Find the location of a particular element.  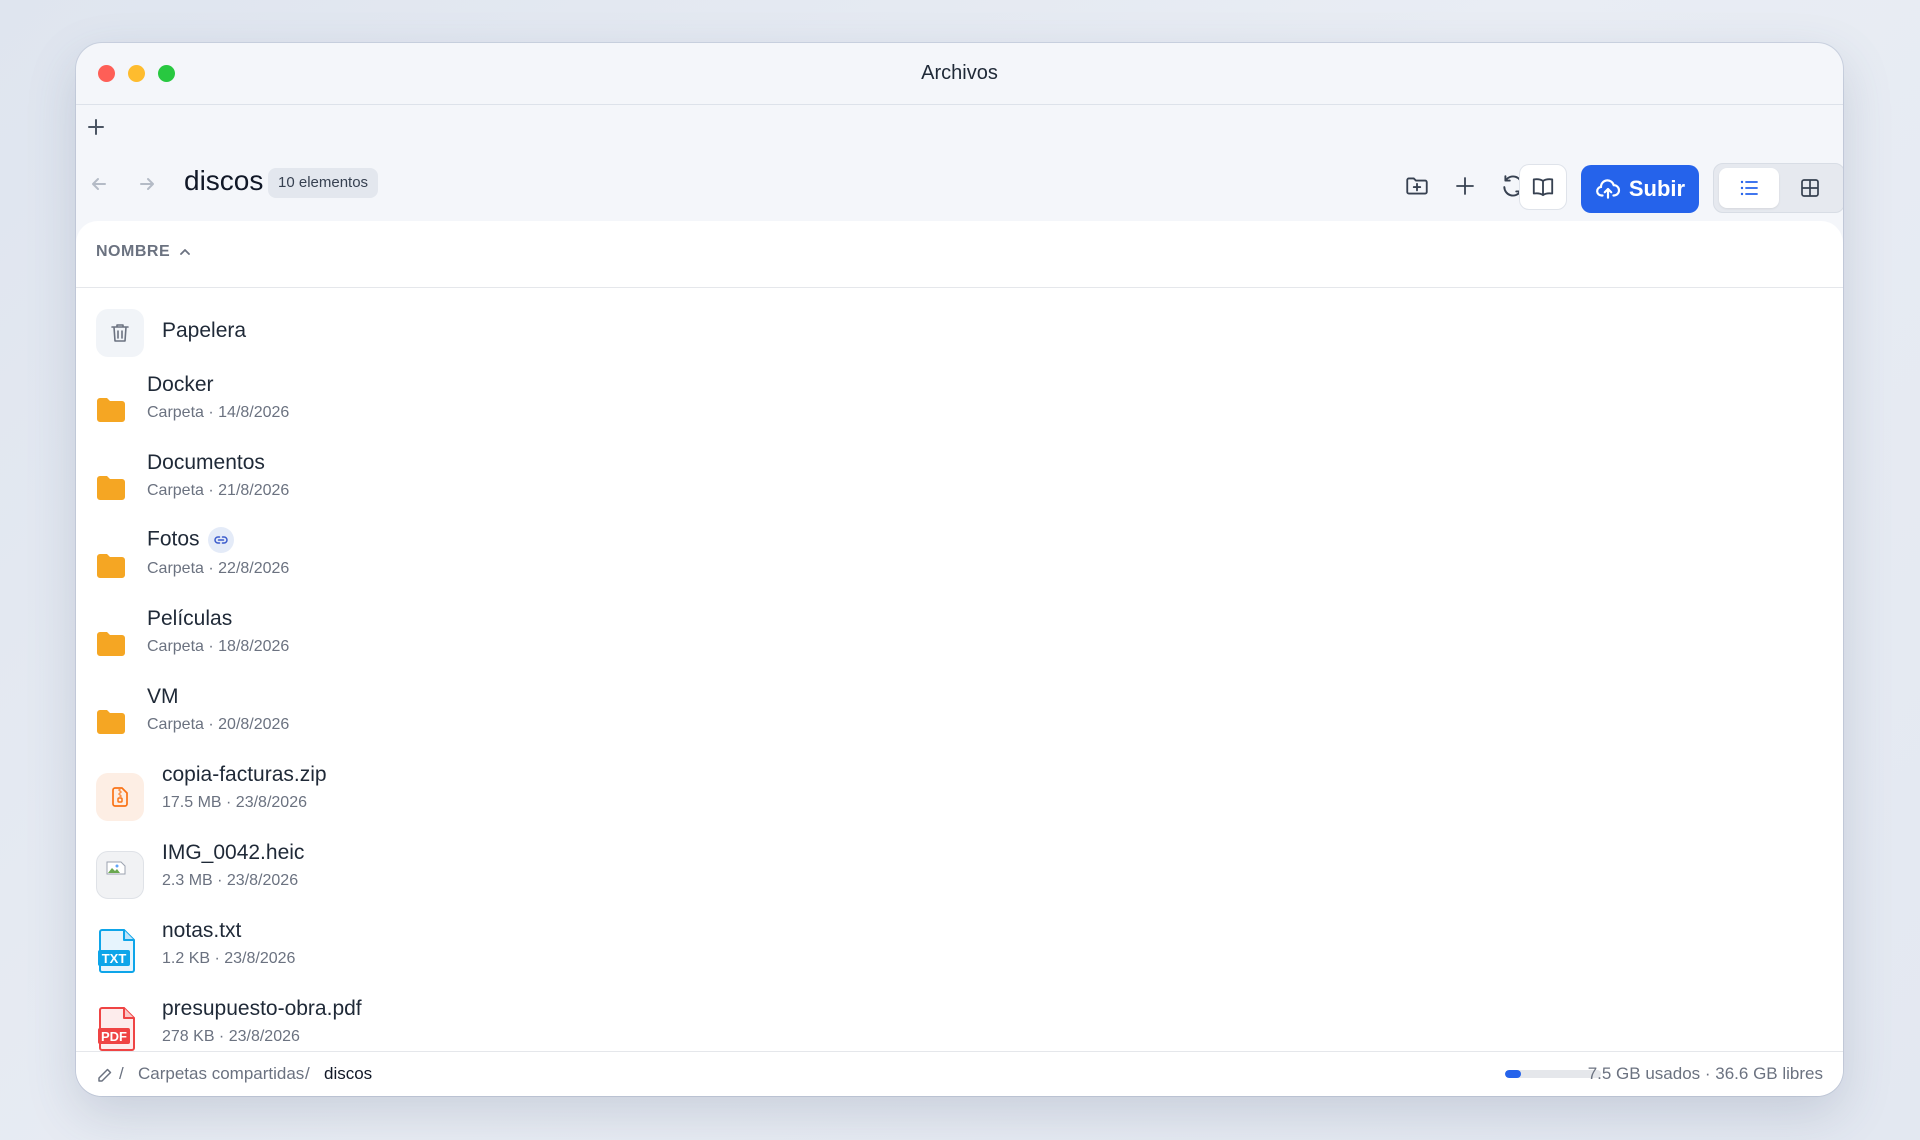

pdf-file-icon: PDF is located at coordinates (116, 1029).